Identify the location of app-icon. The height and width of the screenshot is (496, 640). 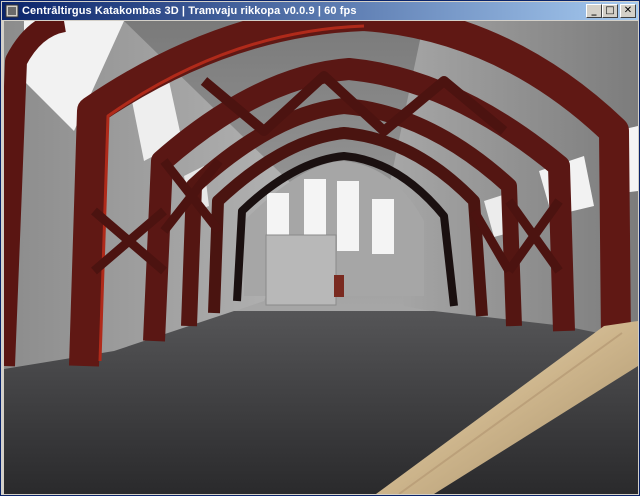
(12, 11).